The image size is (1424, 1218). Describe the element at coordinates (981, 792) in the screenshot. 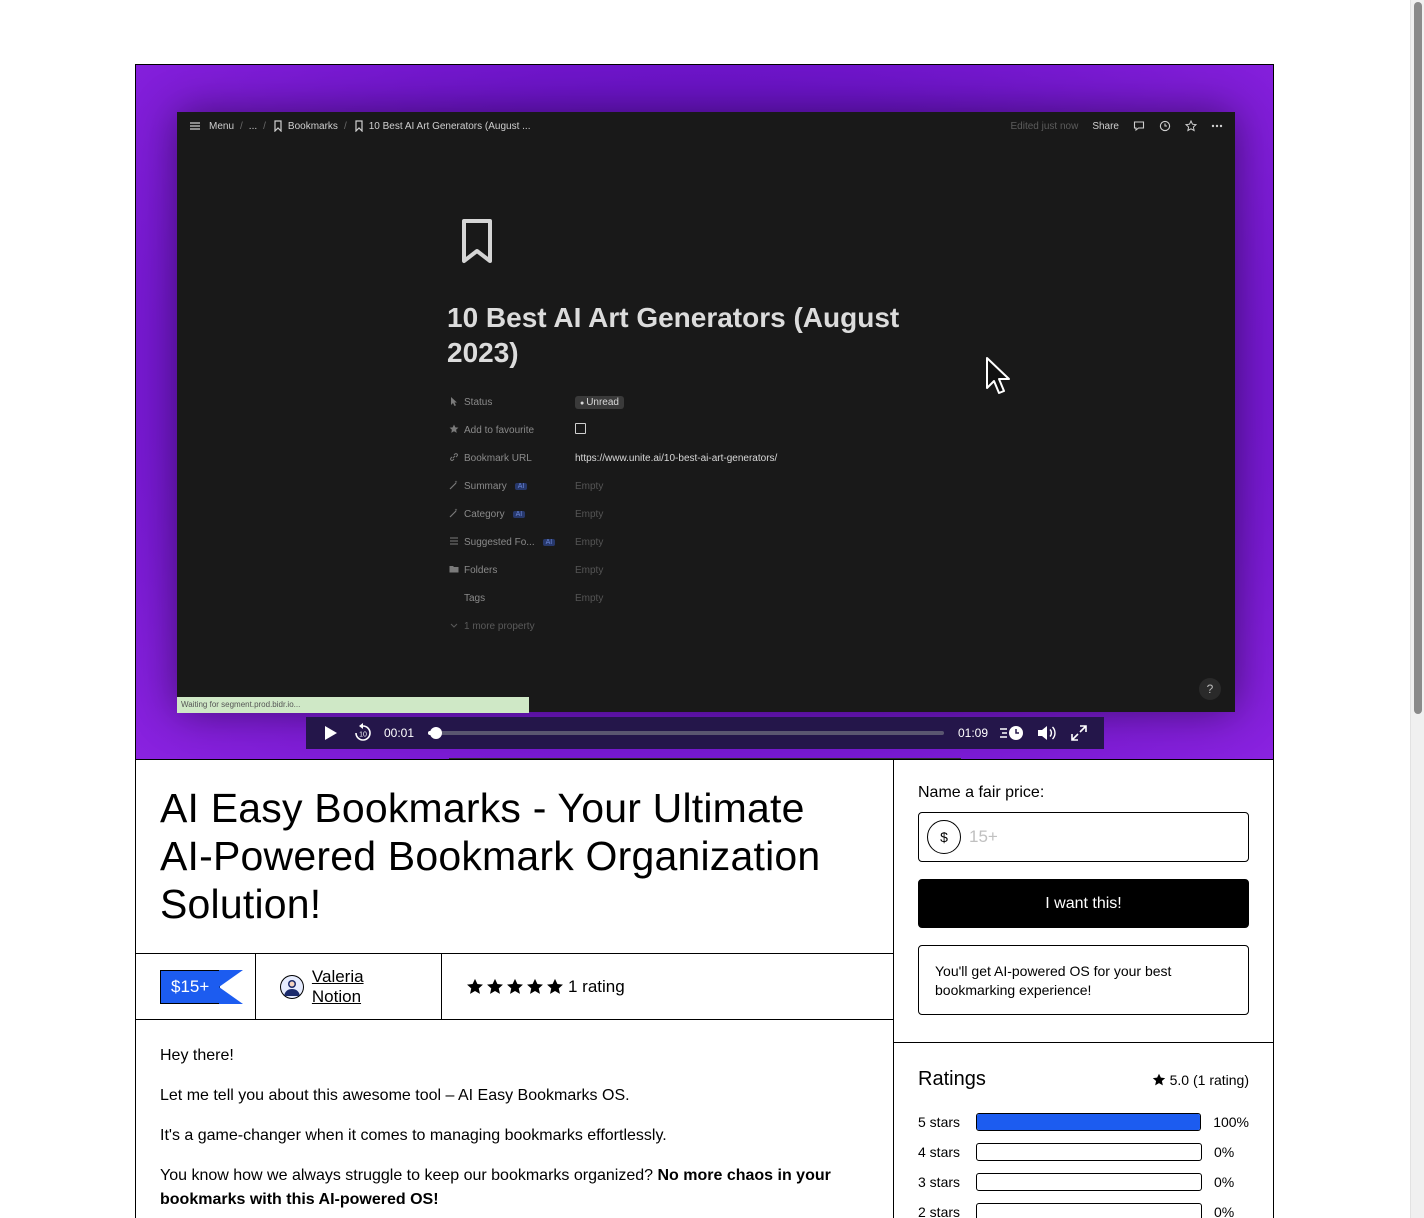

I see `price-label: Name a fair price:` at that location.